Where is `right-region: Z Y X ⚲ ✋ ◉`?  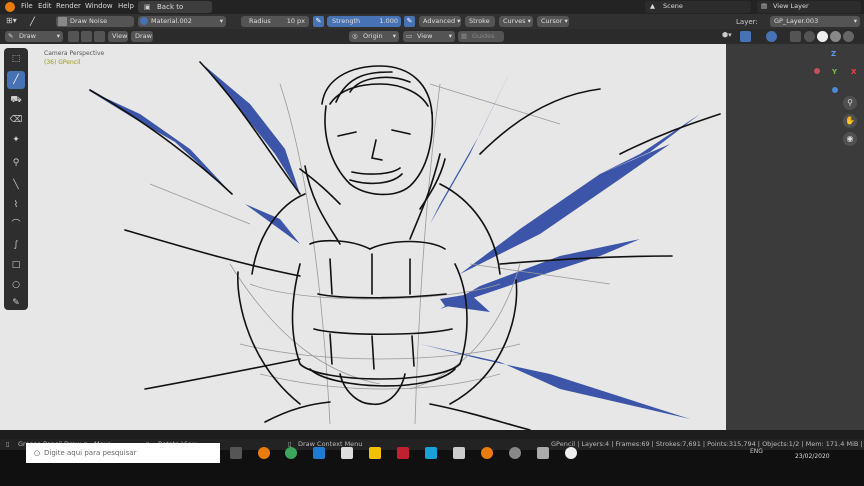 right-region: Z Y X ⚲ ✋ ◉ is located at coordinates (795, 237).